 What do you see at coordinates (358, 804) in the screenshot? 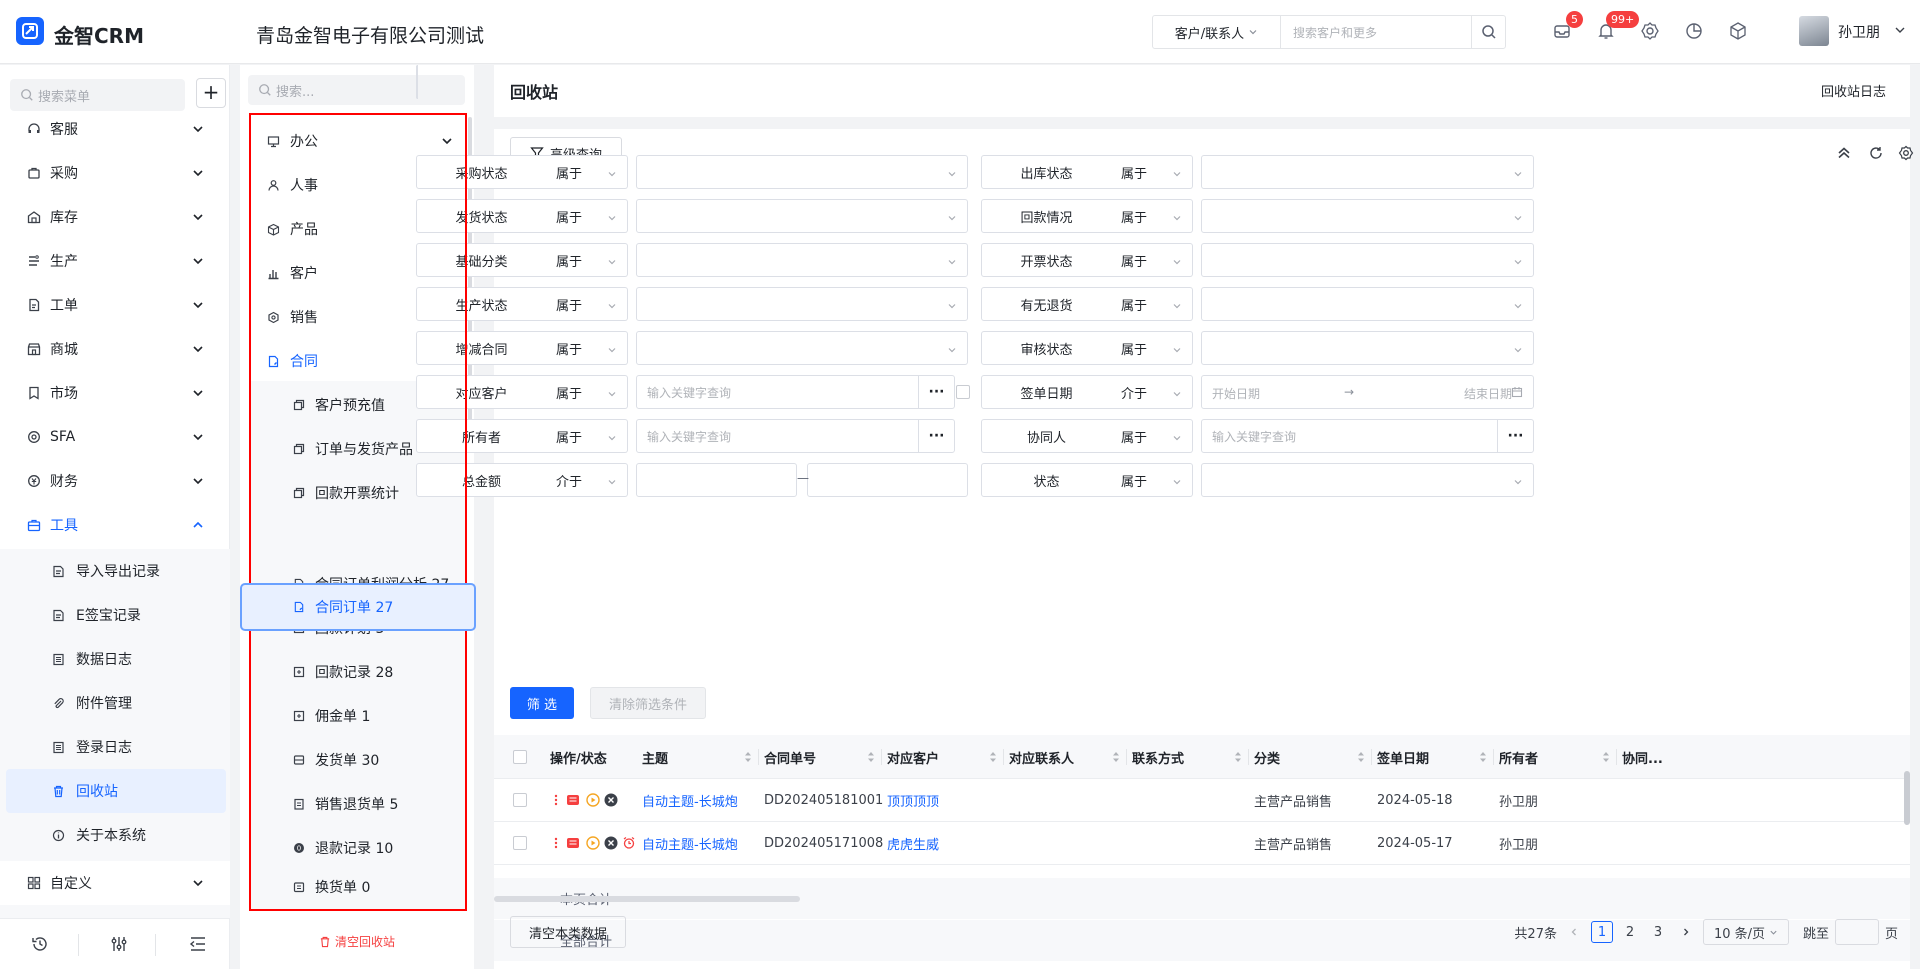
I see `sub-sales-return: 销售退货单 5` at bounding box center [358, 804].